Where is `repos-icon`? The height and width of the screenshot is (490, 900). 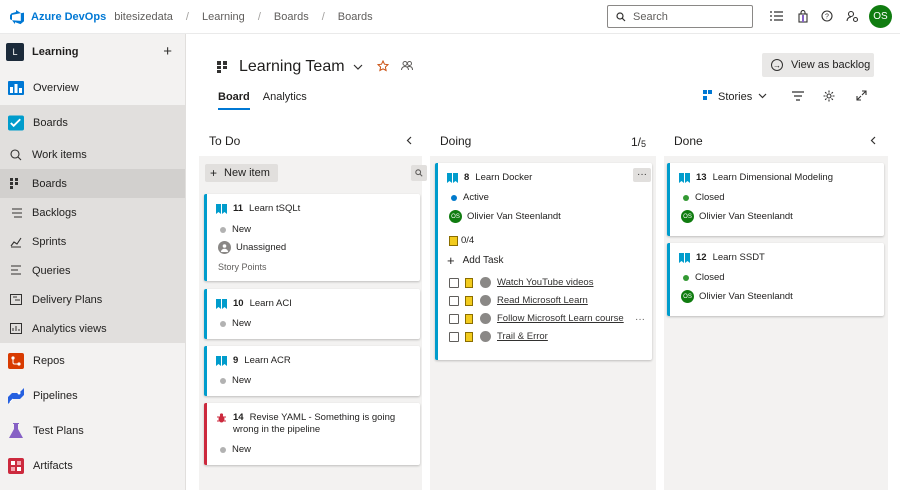 repos-icon is located at coordinates (16, 360).